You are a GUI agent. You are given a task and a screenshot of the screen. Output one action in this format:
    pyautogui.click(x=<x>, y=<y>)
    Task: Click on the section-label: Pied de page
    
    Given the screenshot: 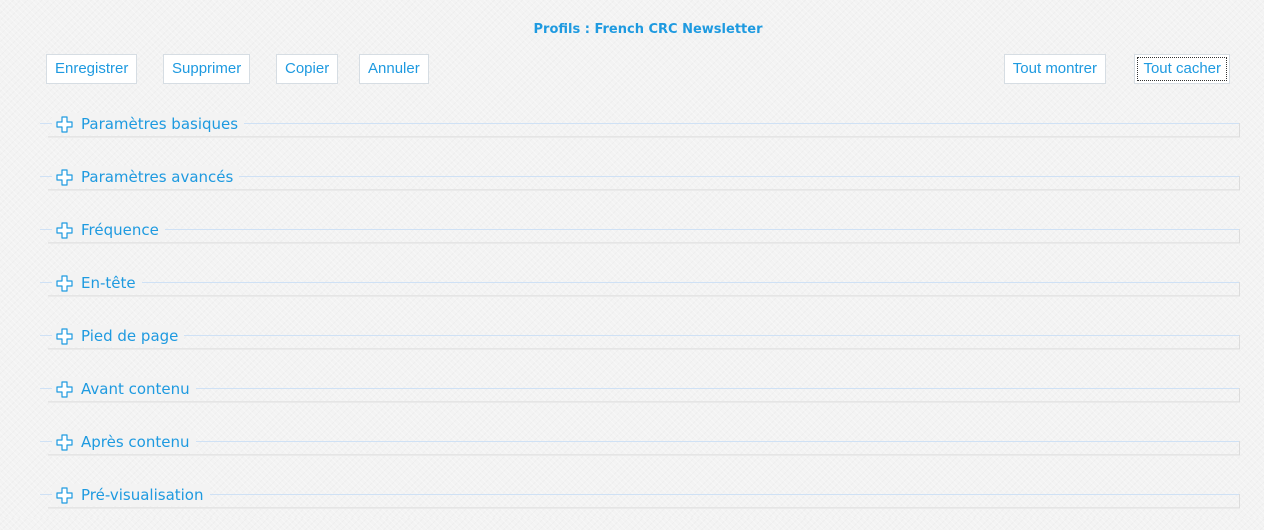 What is the action you would take?
    pyautogui.click(x=130, y=336)
    